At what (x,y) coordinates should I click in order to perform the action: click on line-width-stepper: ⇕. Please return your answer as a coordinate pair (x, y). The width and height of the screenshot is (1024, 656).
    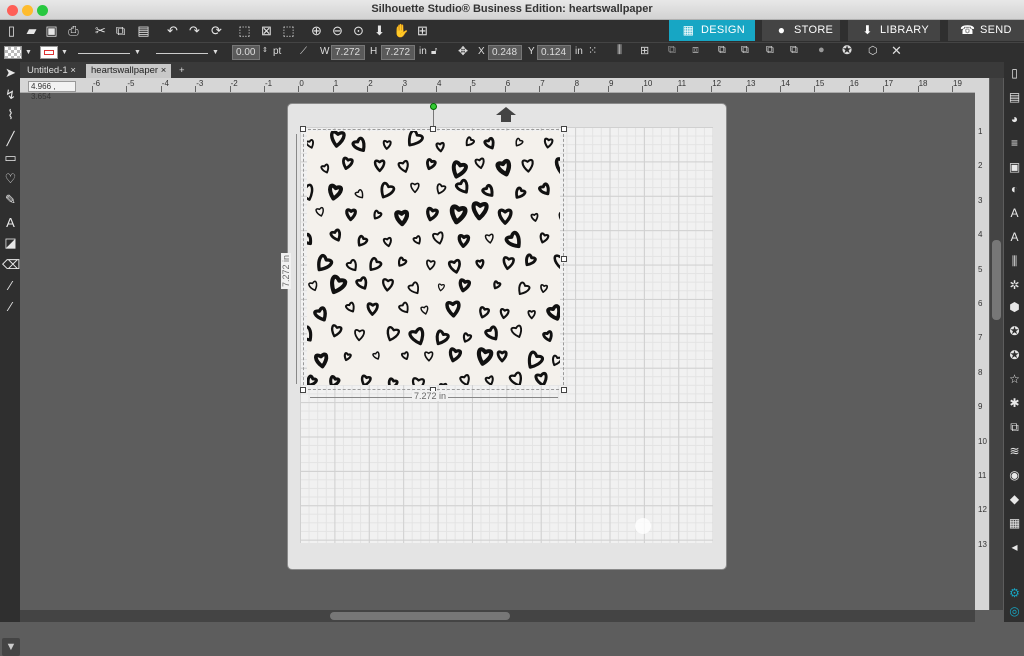
    Looking at the image, I should click on (265, 50).